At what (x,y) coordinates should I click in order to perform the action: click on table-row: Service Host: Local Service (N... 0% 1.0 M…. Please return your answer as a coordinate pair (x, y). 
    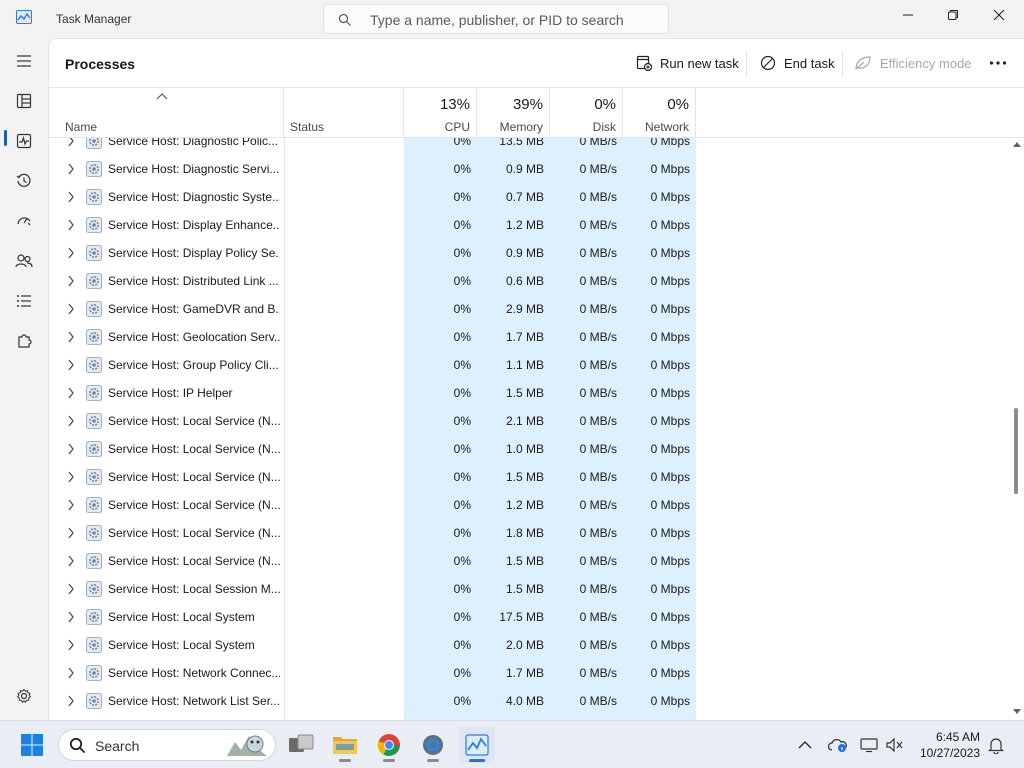
    Looking at the image, I should click on (532, 449).